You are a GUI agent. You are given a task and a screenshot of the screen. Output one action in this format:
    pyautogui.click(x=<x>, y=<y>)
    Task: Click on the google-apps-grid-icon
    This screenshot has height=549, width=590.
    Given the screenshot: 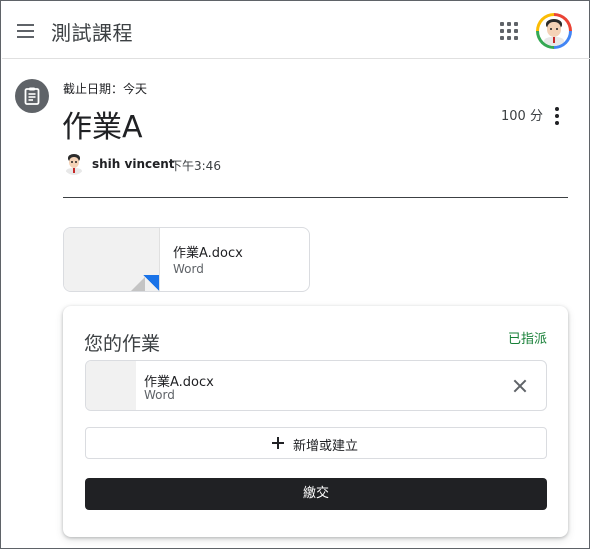 What is the action you would take?
    pyautogui.click(x=510, y=32)
    